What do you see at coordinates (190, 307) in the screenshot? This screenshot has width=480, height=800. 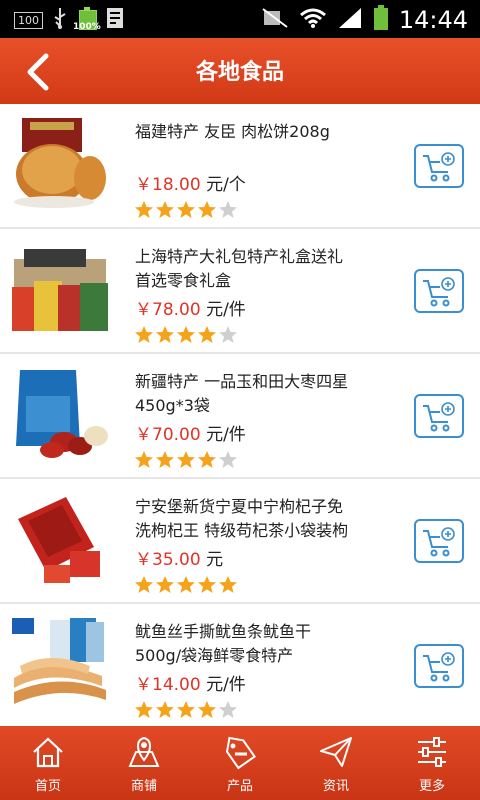 I see `price-line: ￥78.00 元/件` at bounding box center [190, 307].